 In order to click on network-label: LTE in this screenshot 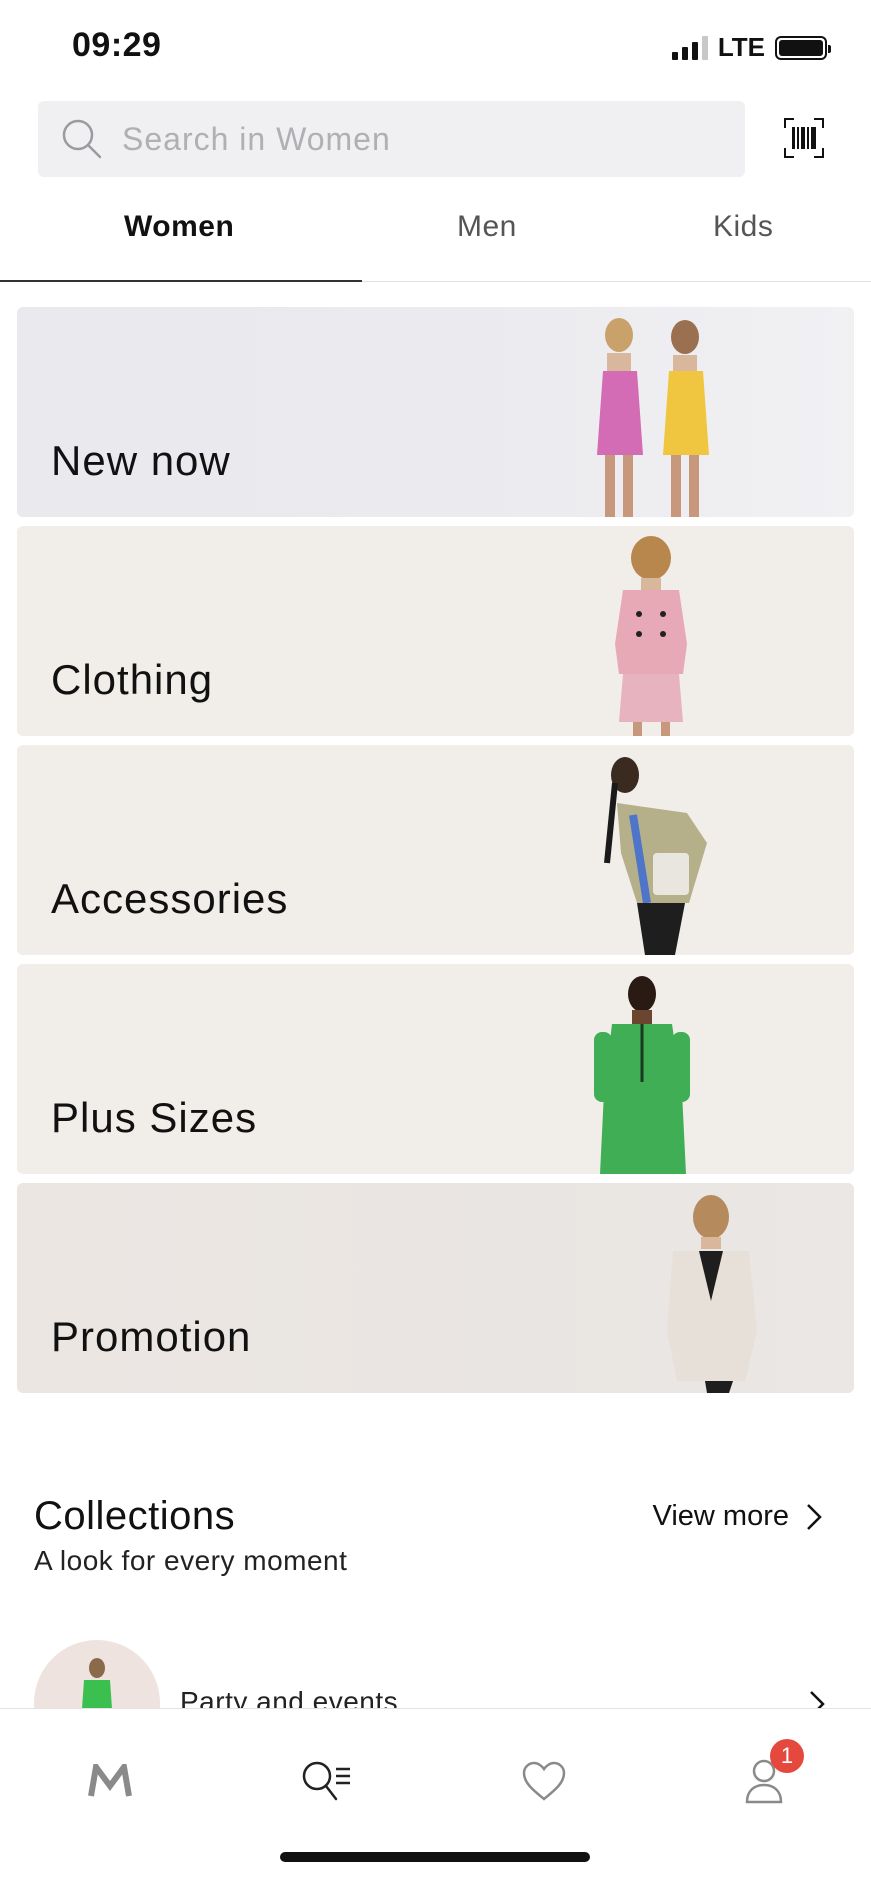, I will do `click(741, 47)`.